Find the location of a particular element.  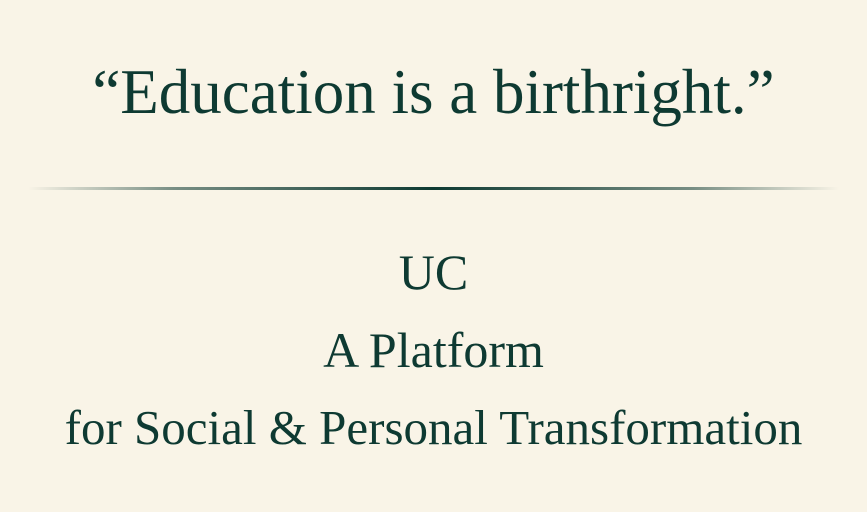

quote-text: “Education is a birthright.” is located at coordinates (433, 92).